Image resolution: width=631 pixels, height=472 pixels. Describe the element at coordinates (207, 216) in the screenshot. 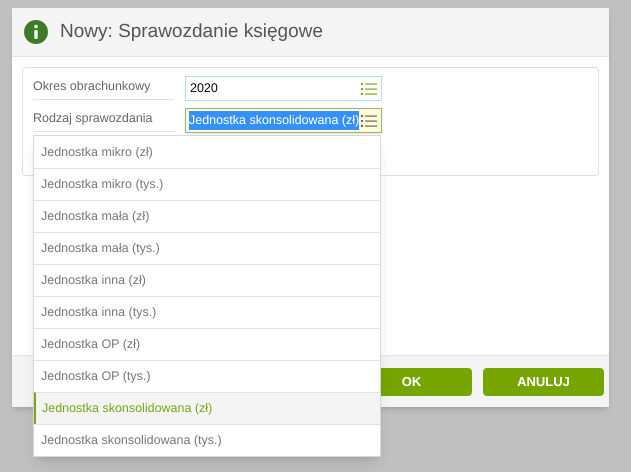

I see `dropdown-option: Jednostka mała (zł)` at that location.